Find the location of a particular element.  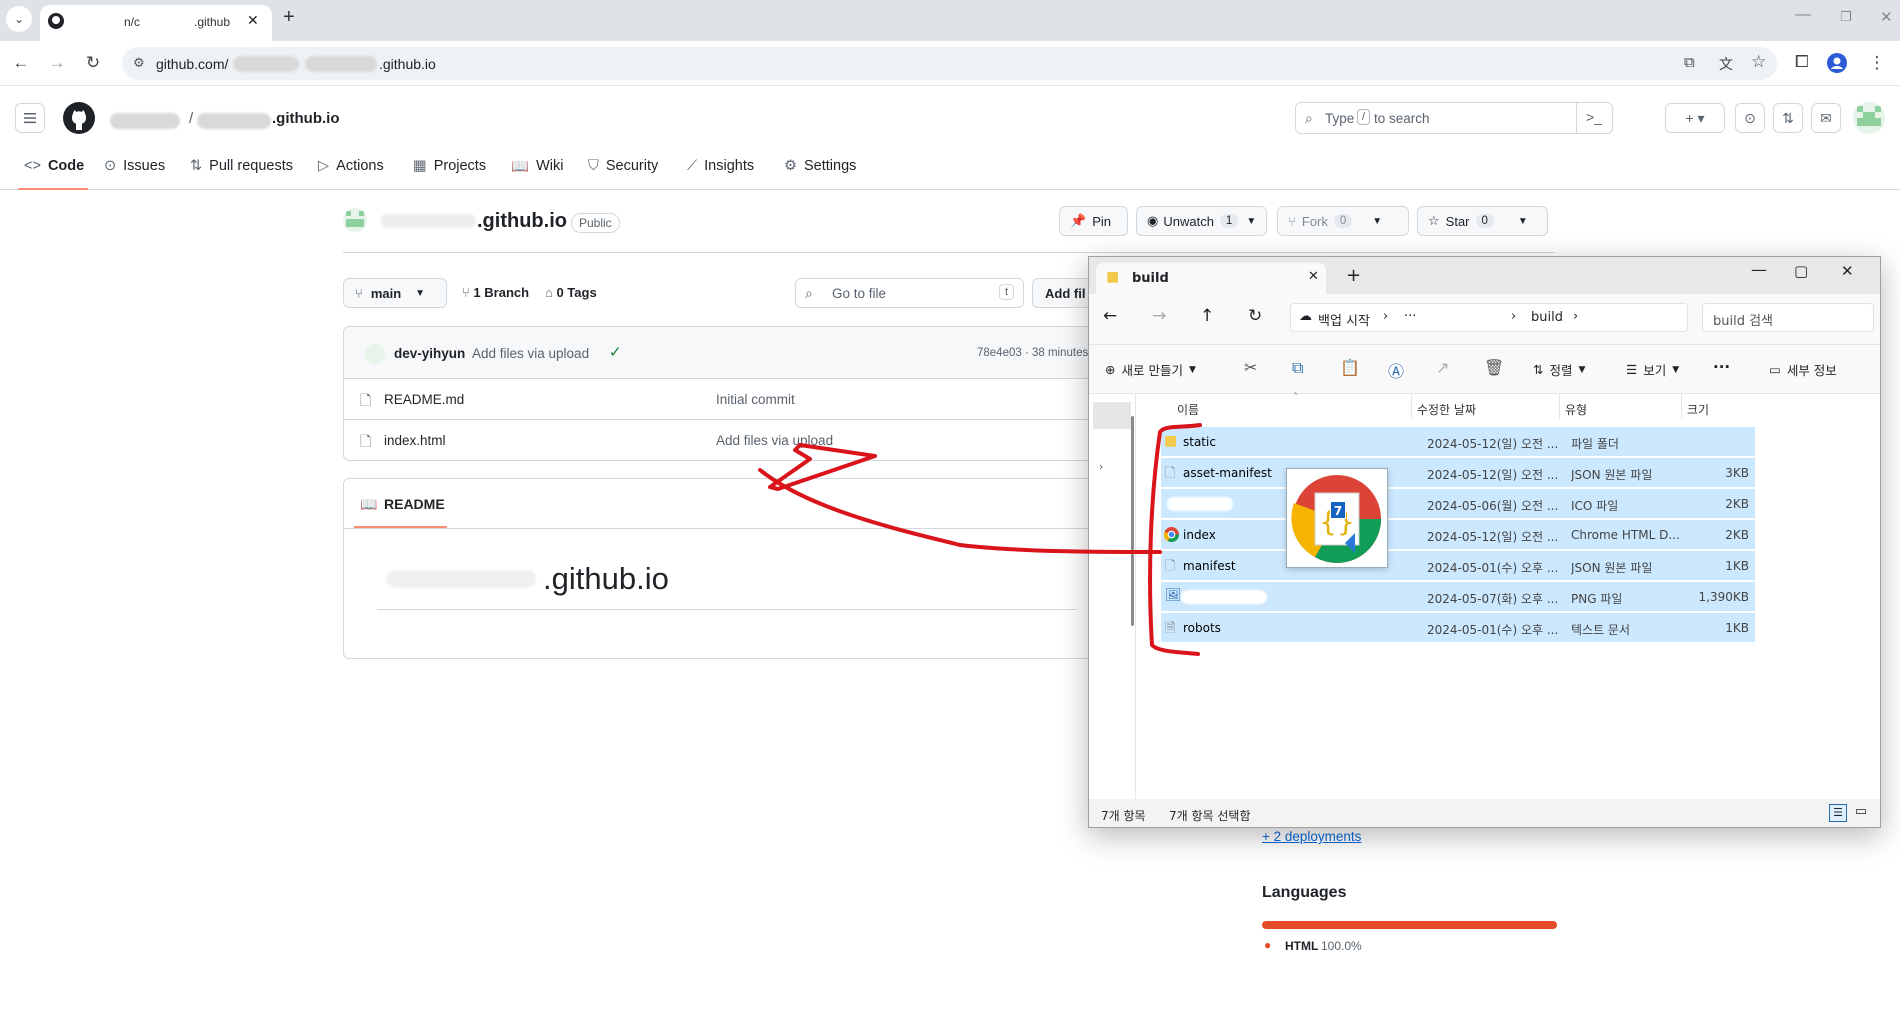

new-tab-icon: + is located at coordinates (289, 17).